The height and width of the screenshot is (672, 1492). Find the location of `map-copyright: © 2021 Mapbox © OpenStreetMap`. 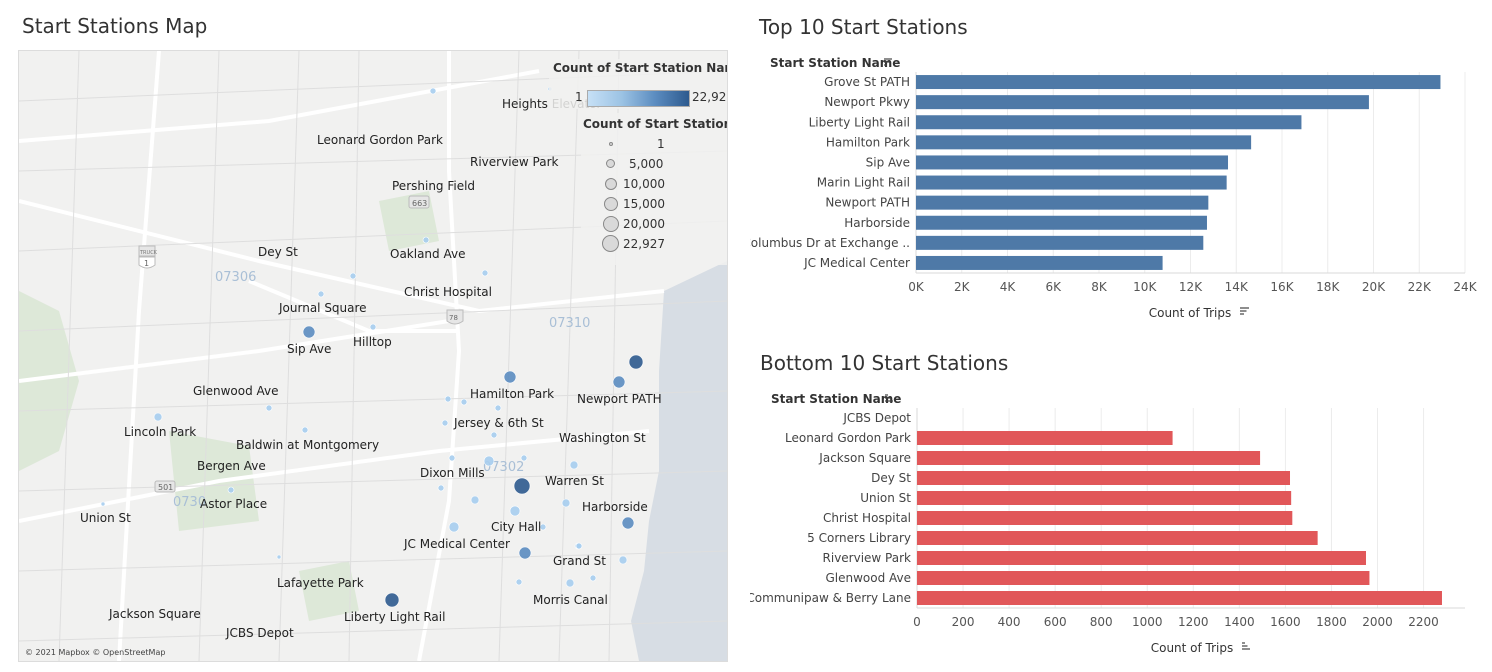

map-copyright: © 2021 Mapbox © OpenStreetMap is located at coordinates (95, 652).